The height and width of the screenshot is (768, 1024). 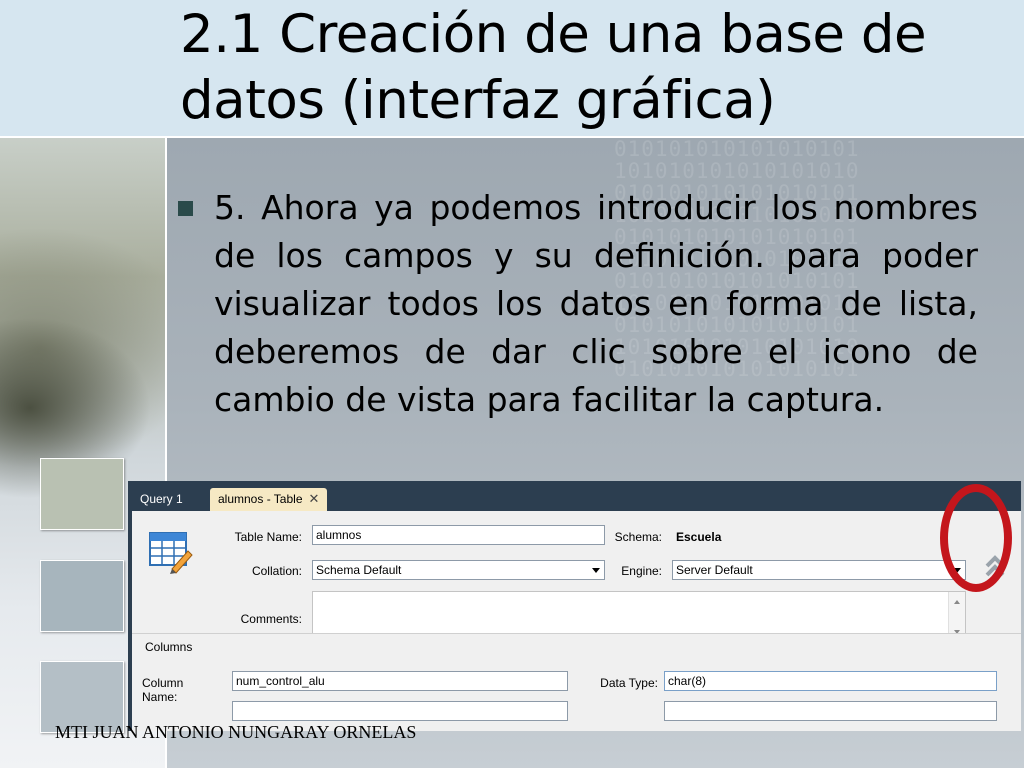 I want to click on tab-label: Query 1, so click(x=161, y=499).